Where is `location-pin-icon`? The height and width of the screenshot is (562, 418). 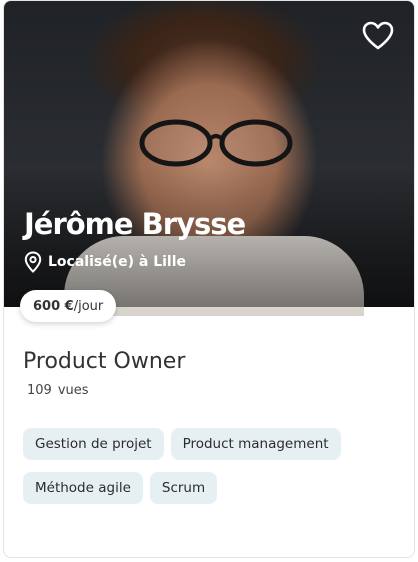
location-pin-icon is located at coordinates (33, 262).